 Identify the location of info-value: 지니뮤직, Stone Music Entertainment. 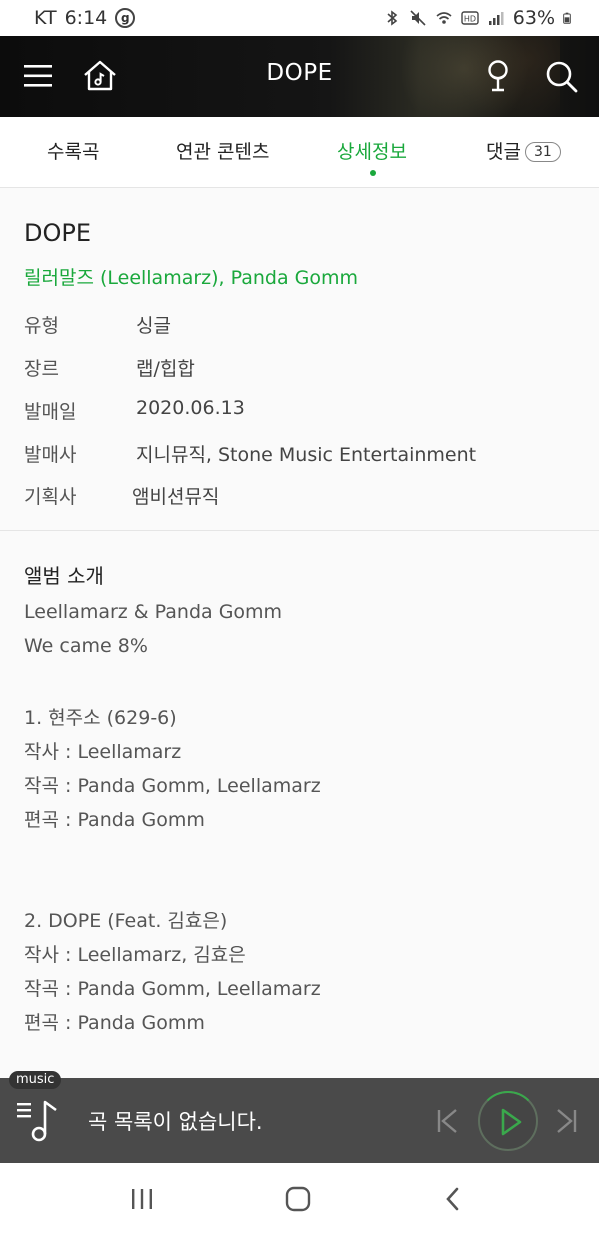
(306, 455).